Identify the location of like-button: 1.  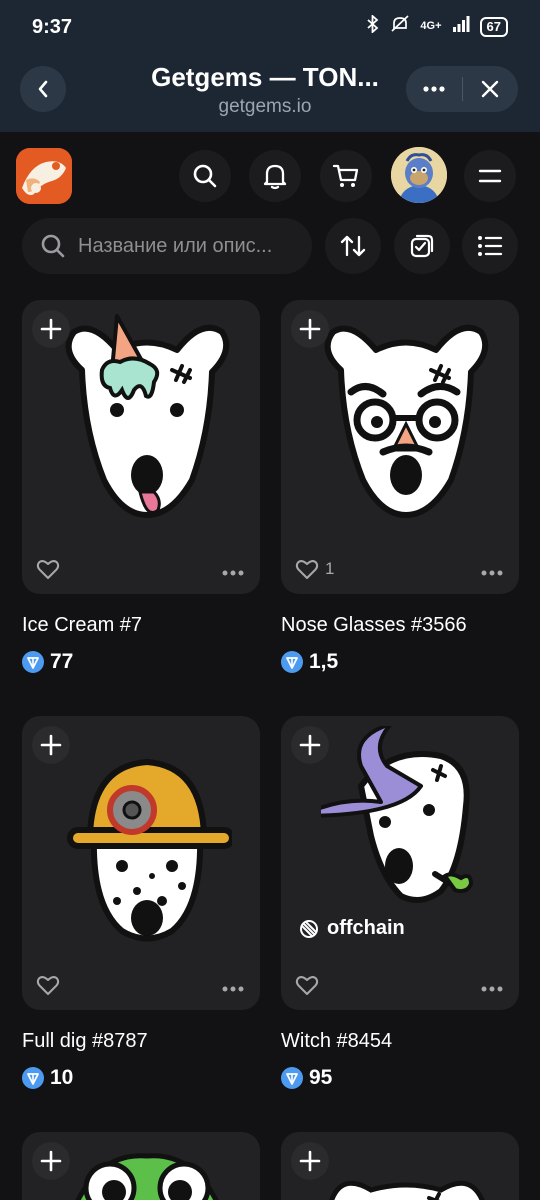
(314, 569).